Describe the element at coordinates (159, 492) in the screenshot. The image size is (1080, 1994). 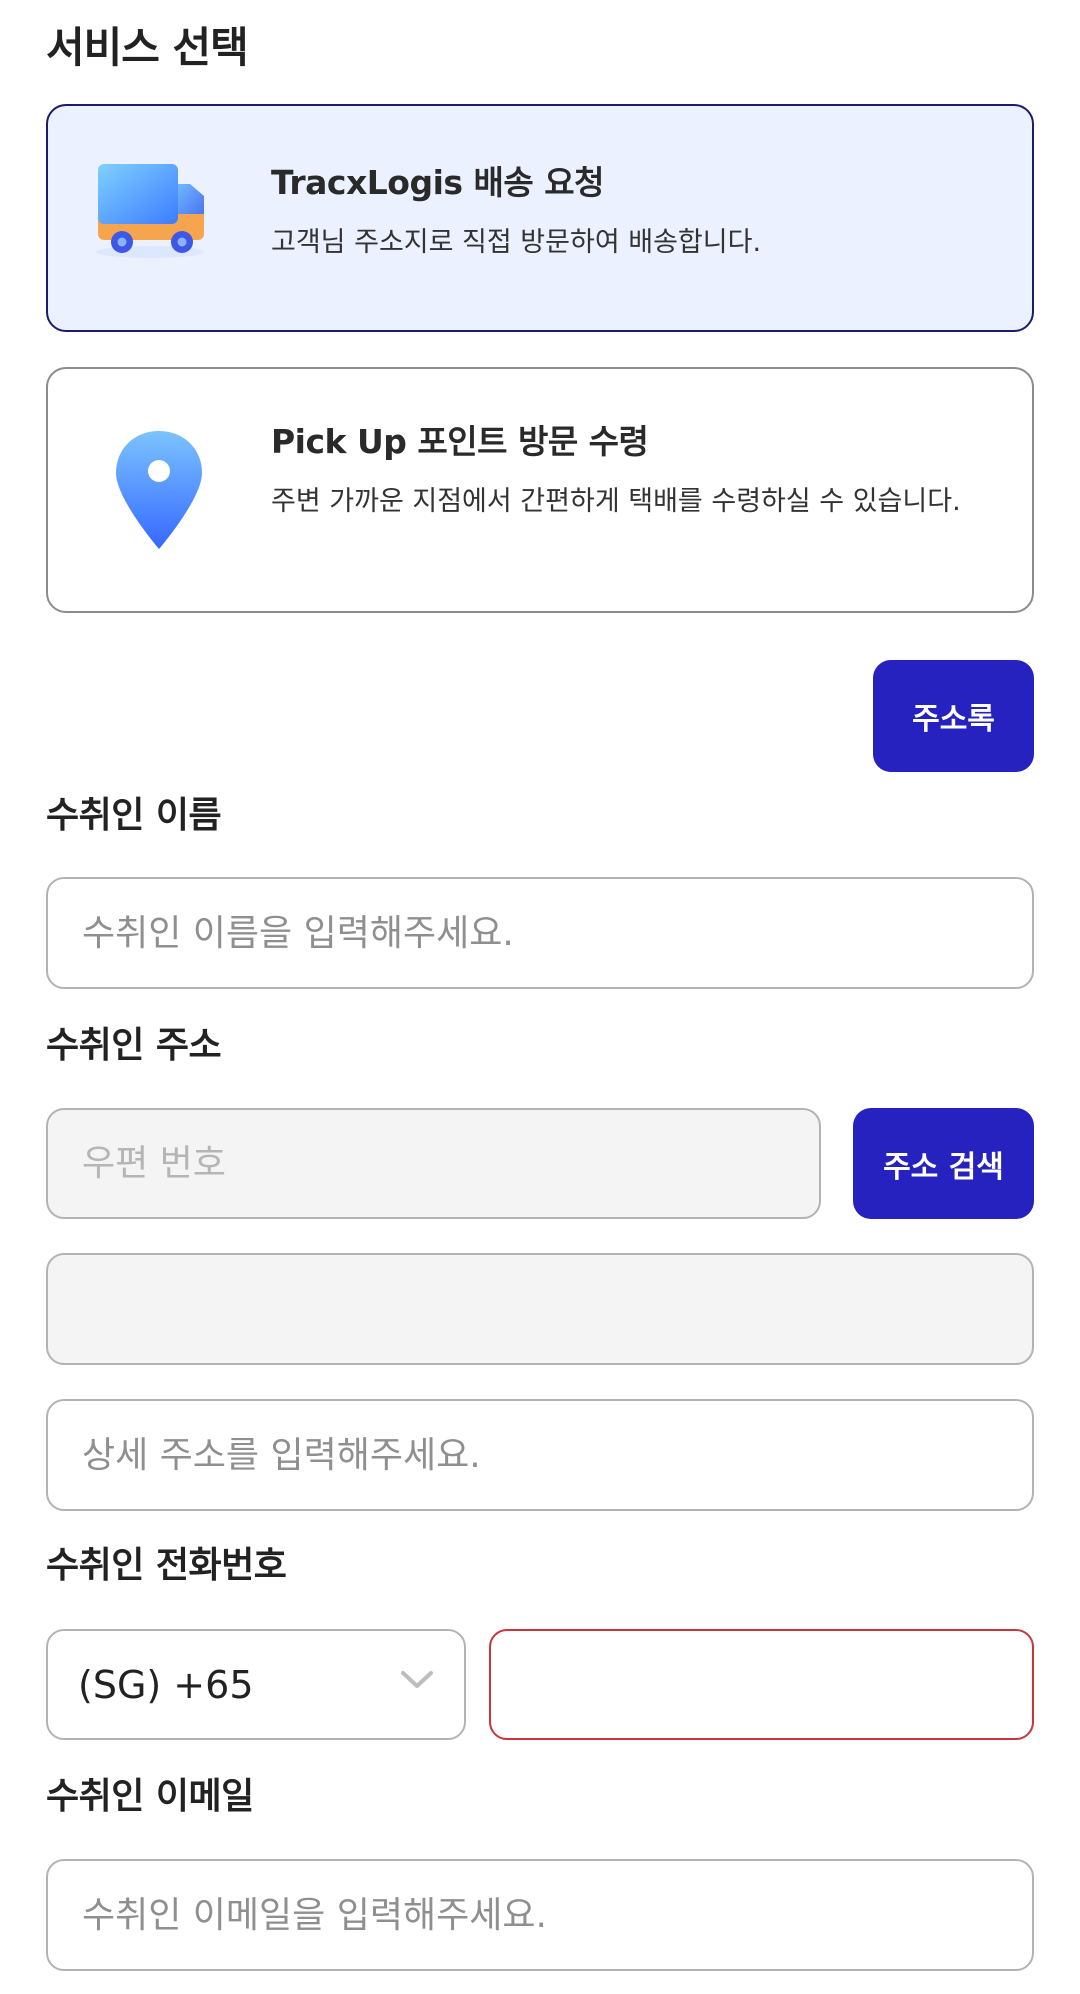
I see `map-pin-icon` at that location.